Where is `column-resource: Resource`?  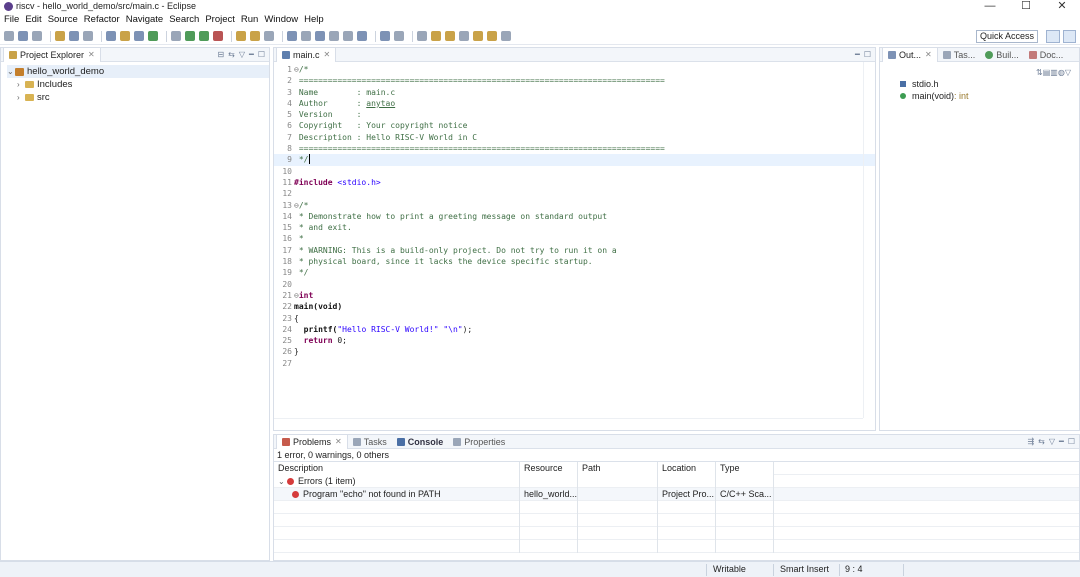
column-resource: Resource is located at coordinates (549, 468).